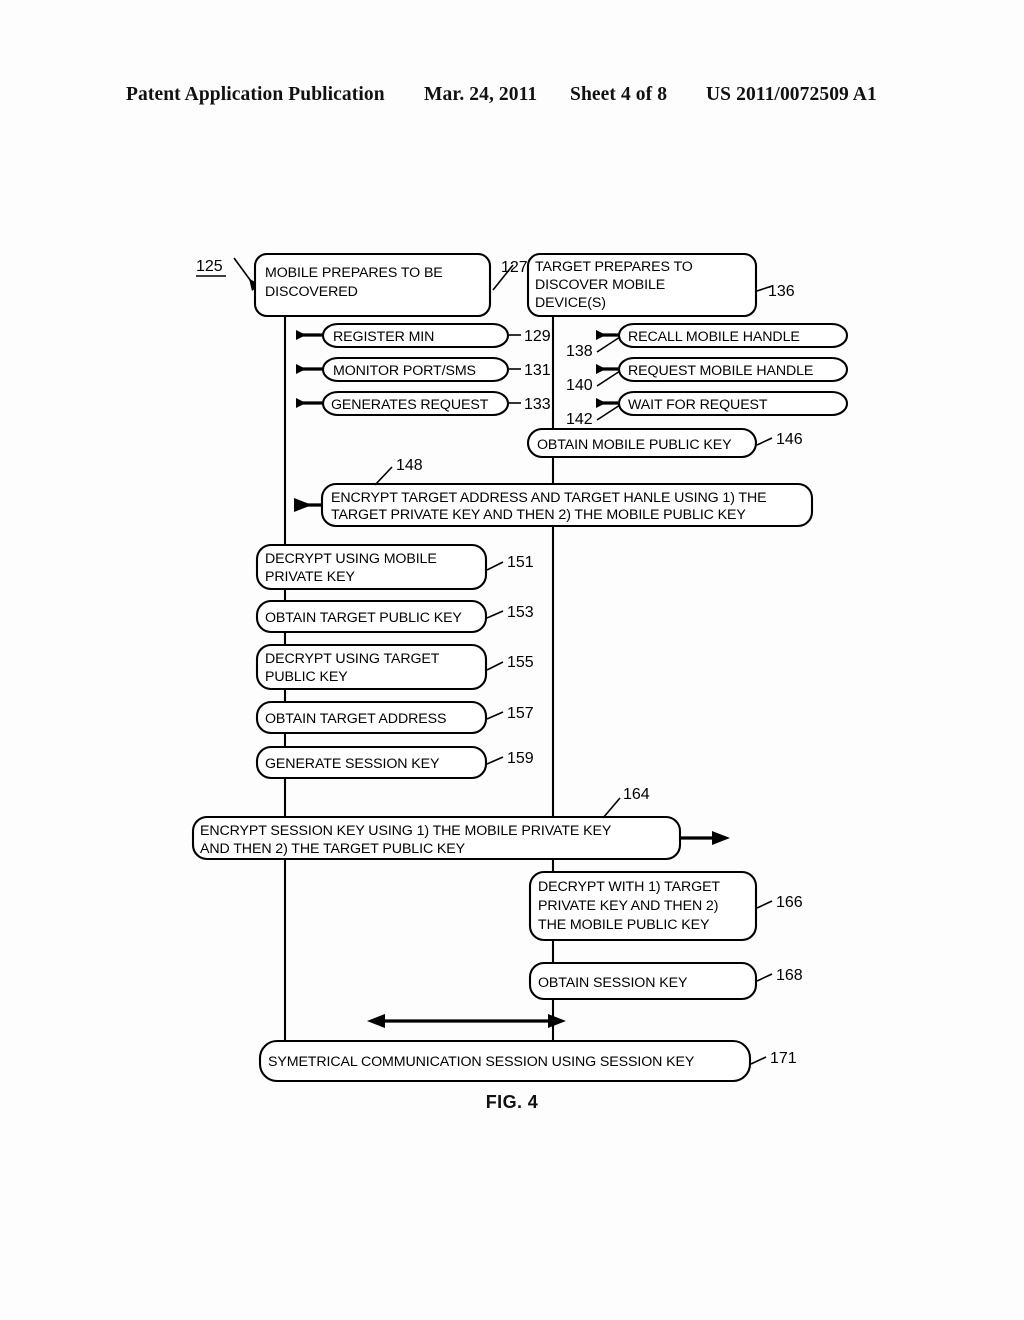 This screenshot has width=1024, height=1320. What do you see at coordinates (352, 659) in the screenshot?
I see `mobile-chain-155-line1: DECRYPT USING TARGET` at bounding box center [352, 659].